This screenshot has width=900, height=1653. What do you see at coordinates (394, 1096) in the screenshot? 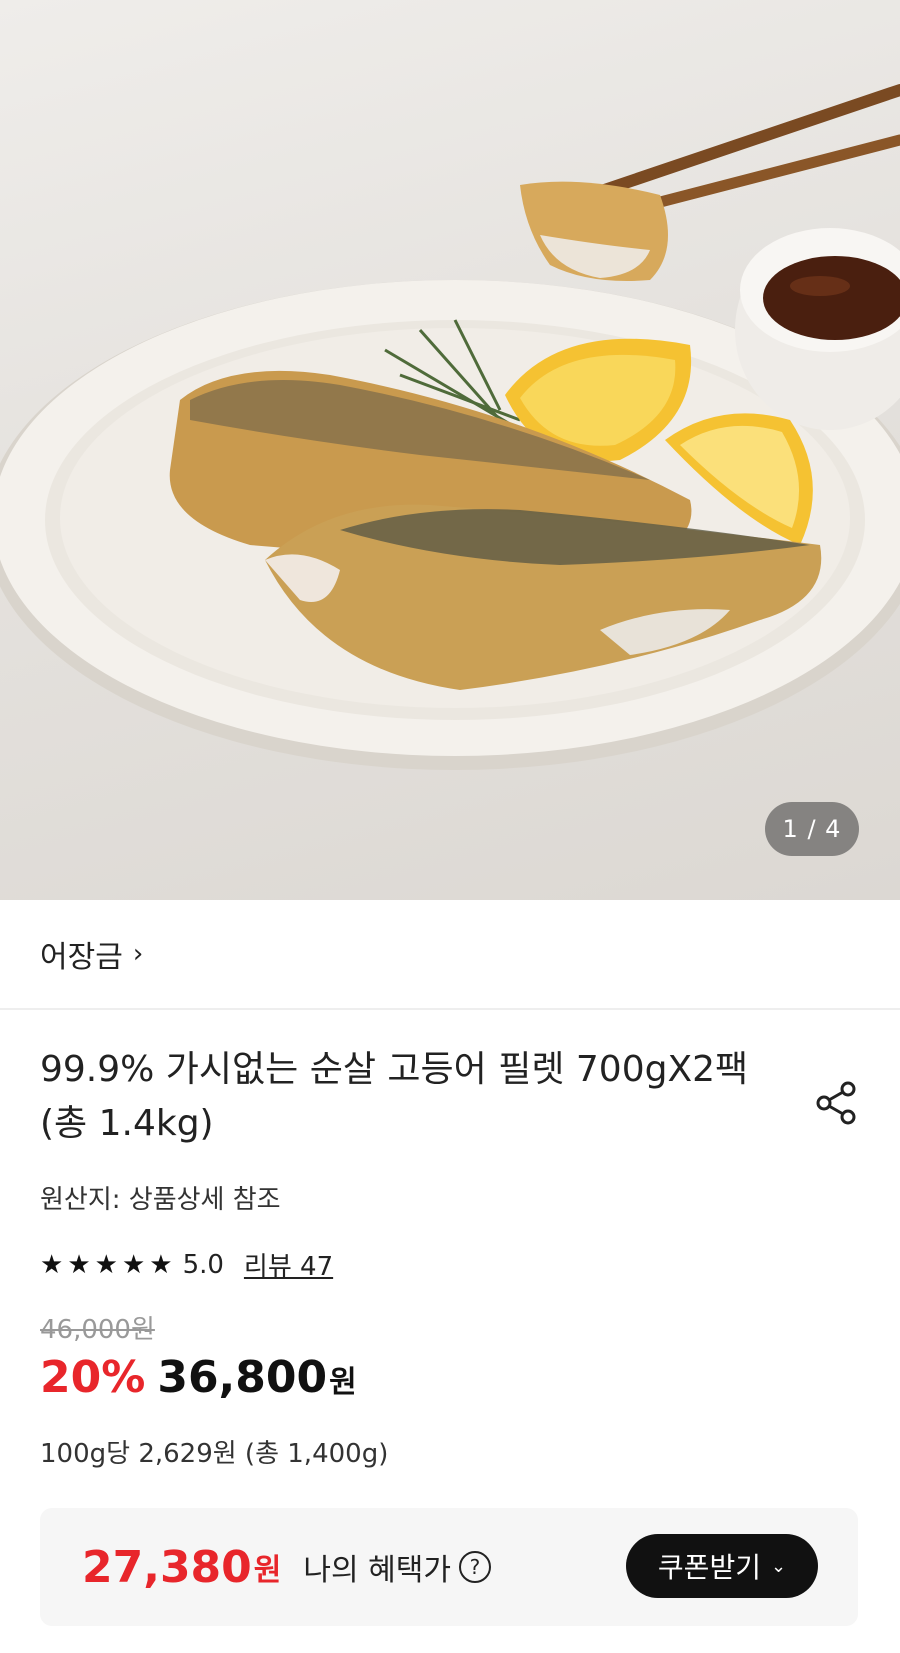
I see `product-title: 99.9% 가시없는 순살 고등어 필렛 700gX2팩 (총 1.4kg)` at bounding box center [394, 1096].